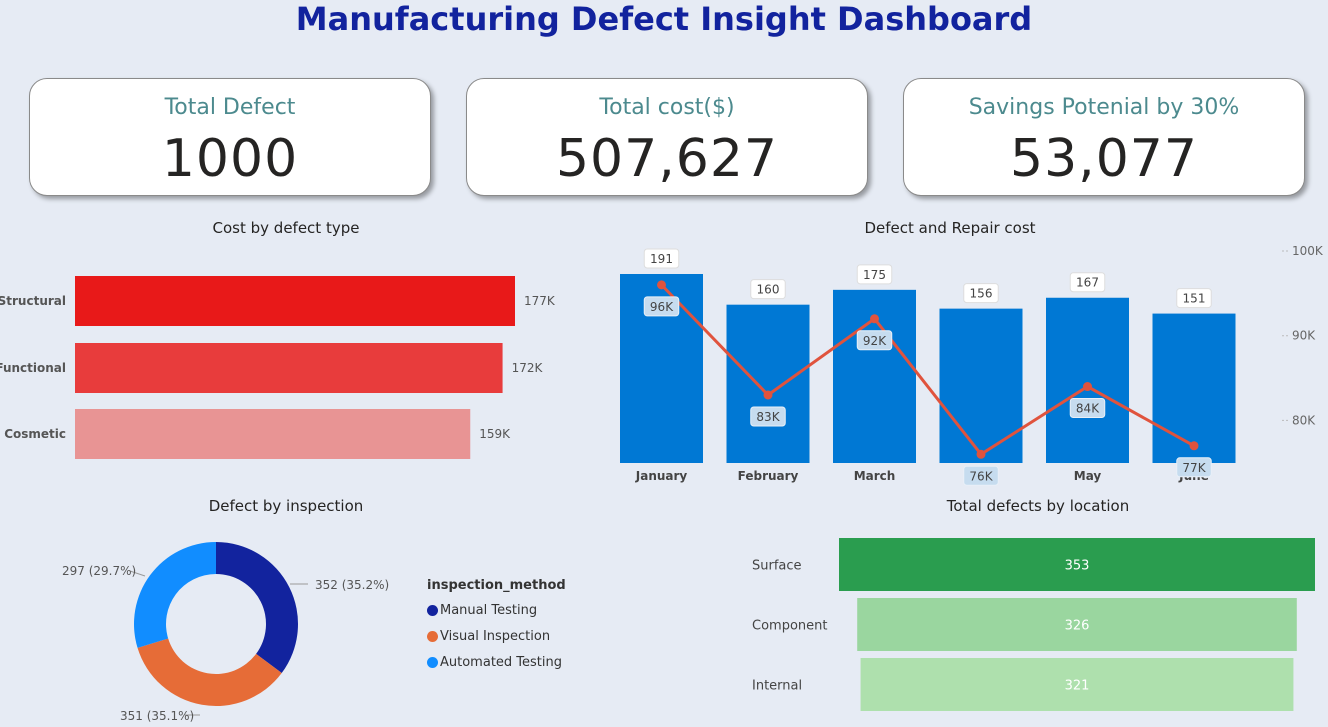  What do you see at coordinates (950, 228) in the screenshot?
I see `chart-title-defect-repair-cost: Defect and Repair cost` at bounding box center [950, 228].